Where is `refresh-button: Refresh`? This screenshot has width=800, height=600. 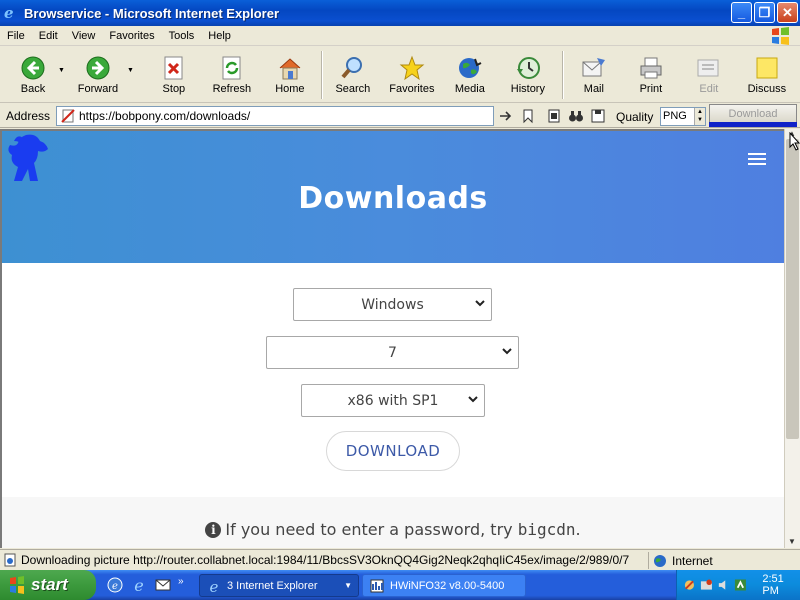
refresh-button: Refresh is located at coordinates (232, 75).